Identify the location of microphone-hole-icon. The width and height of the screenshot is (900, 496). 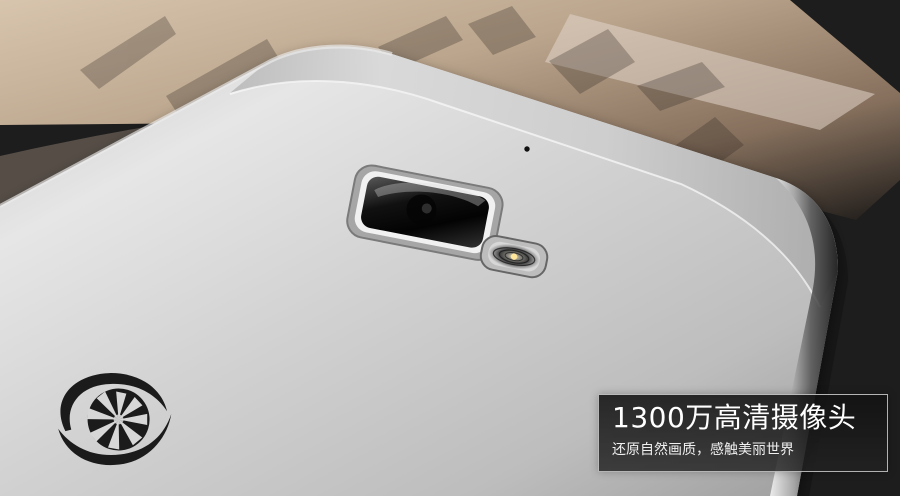
(527, 149).